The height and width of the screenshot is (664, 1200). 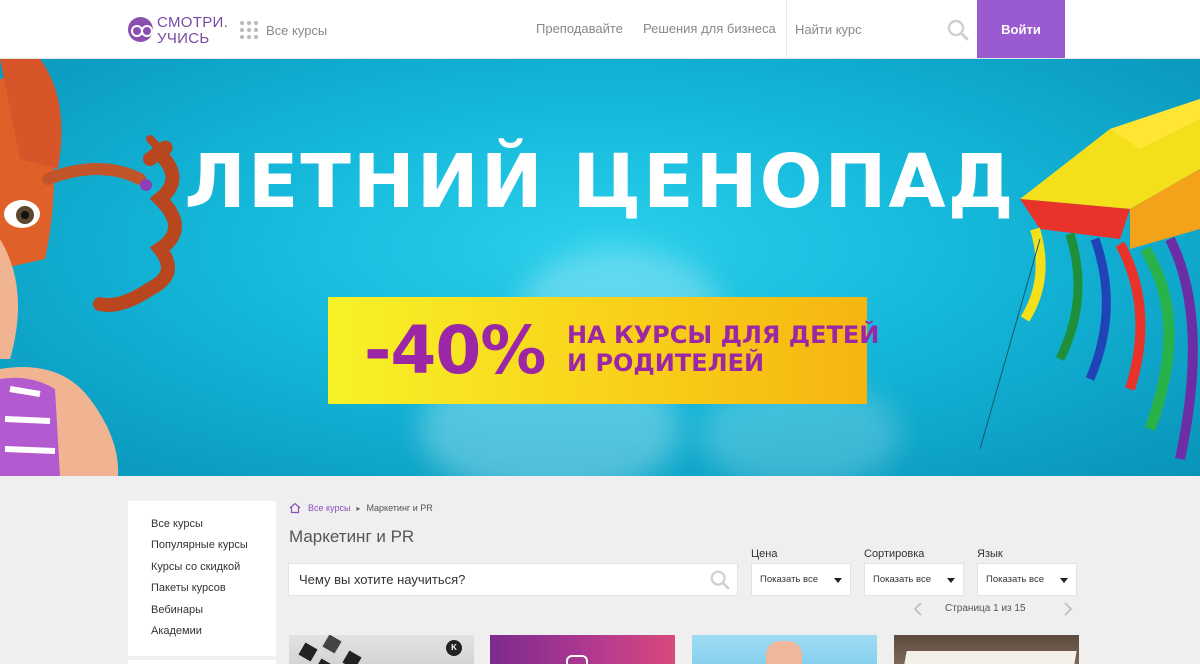 I want to click on price-filter-select: Показать все, so click(x=801, y=579).